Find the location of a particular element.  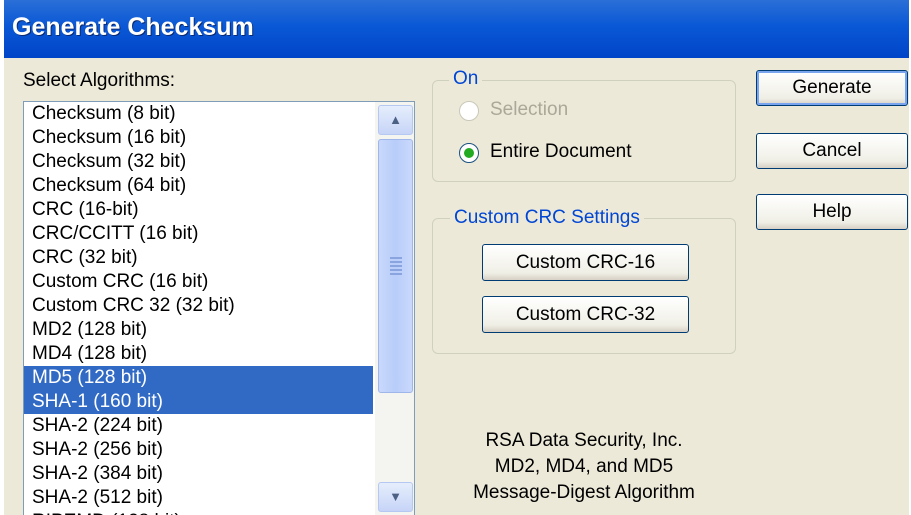

info-line-3: Message-Digest Algorithm is located at coordinates (584, 492).